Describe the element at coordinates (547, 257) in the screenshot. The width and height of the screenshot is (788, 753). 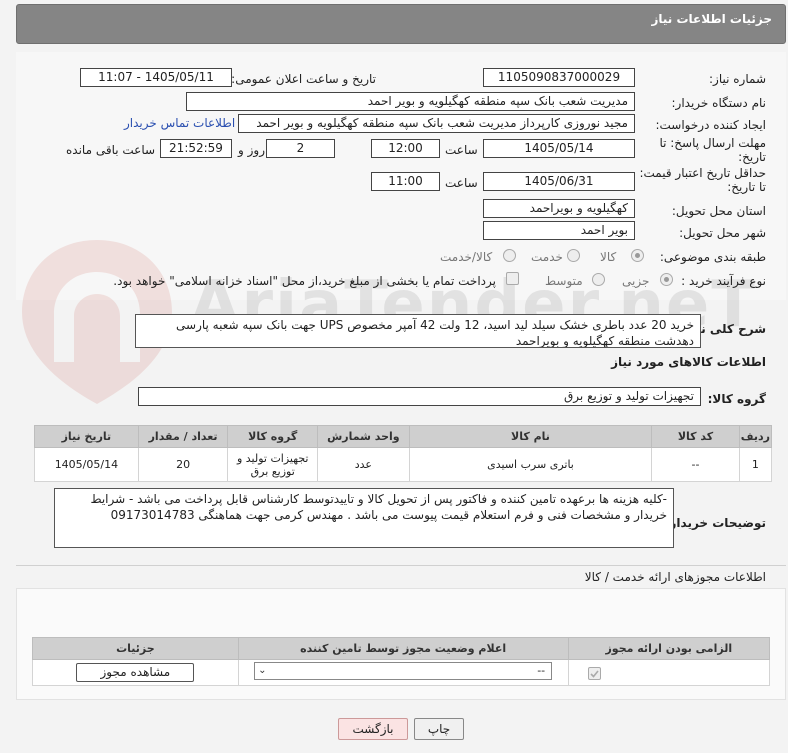
I see `category-service-label: خدمت` at that location.